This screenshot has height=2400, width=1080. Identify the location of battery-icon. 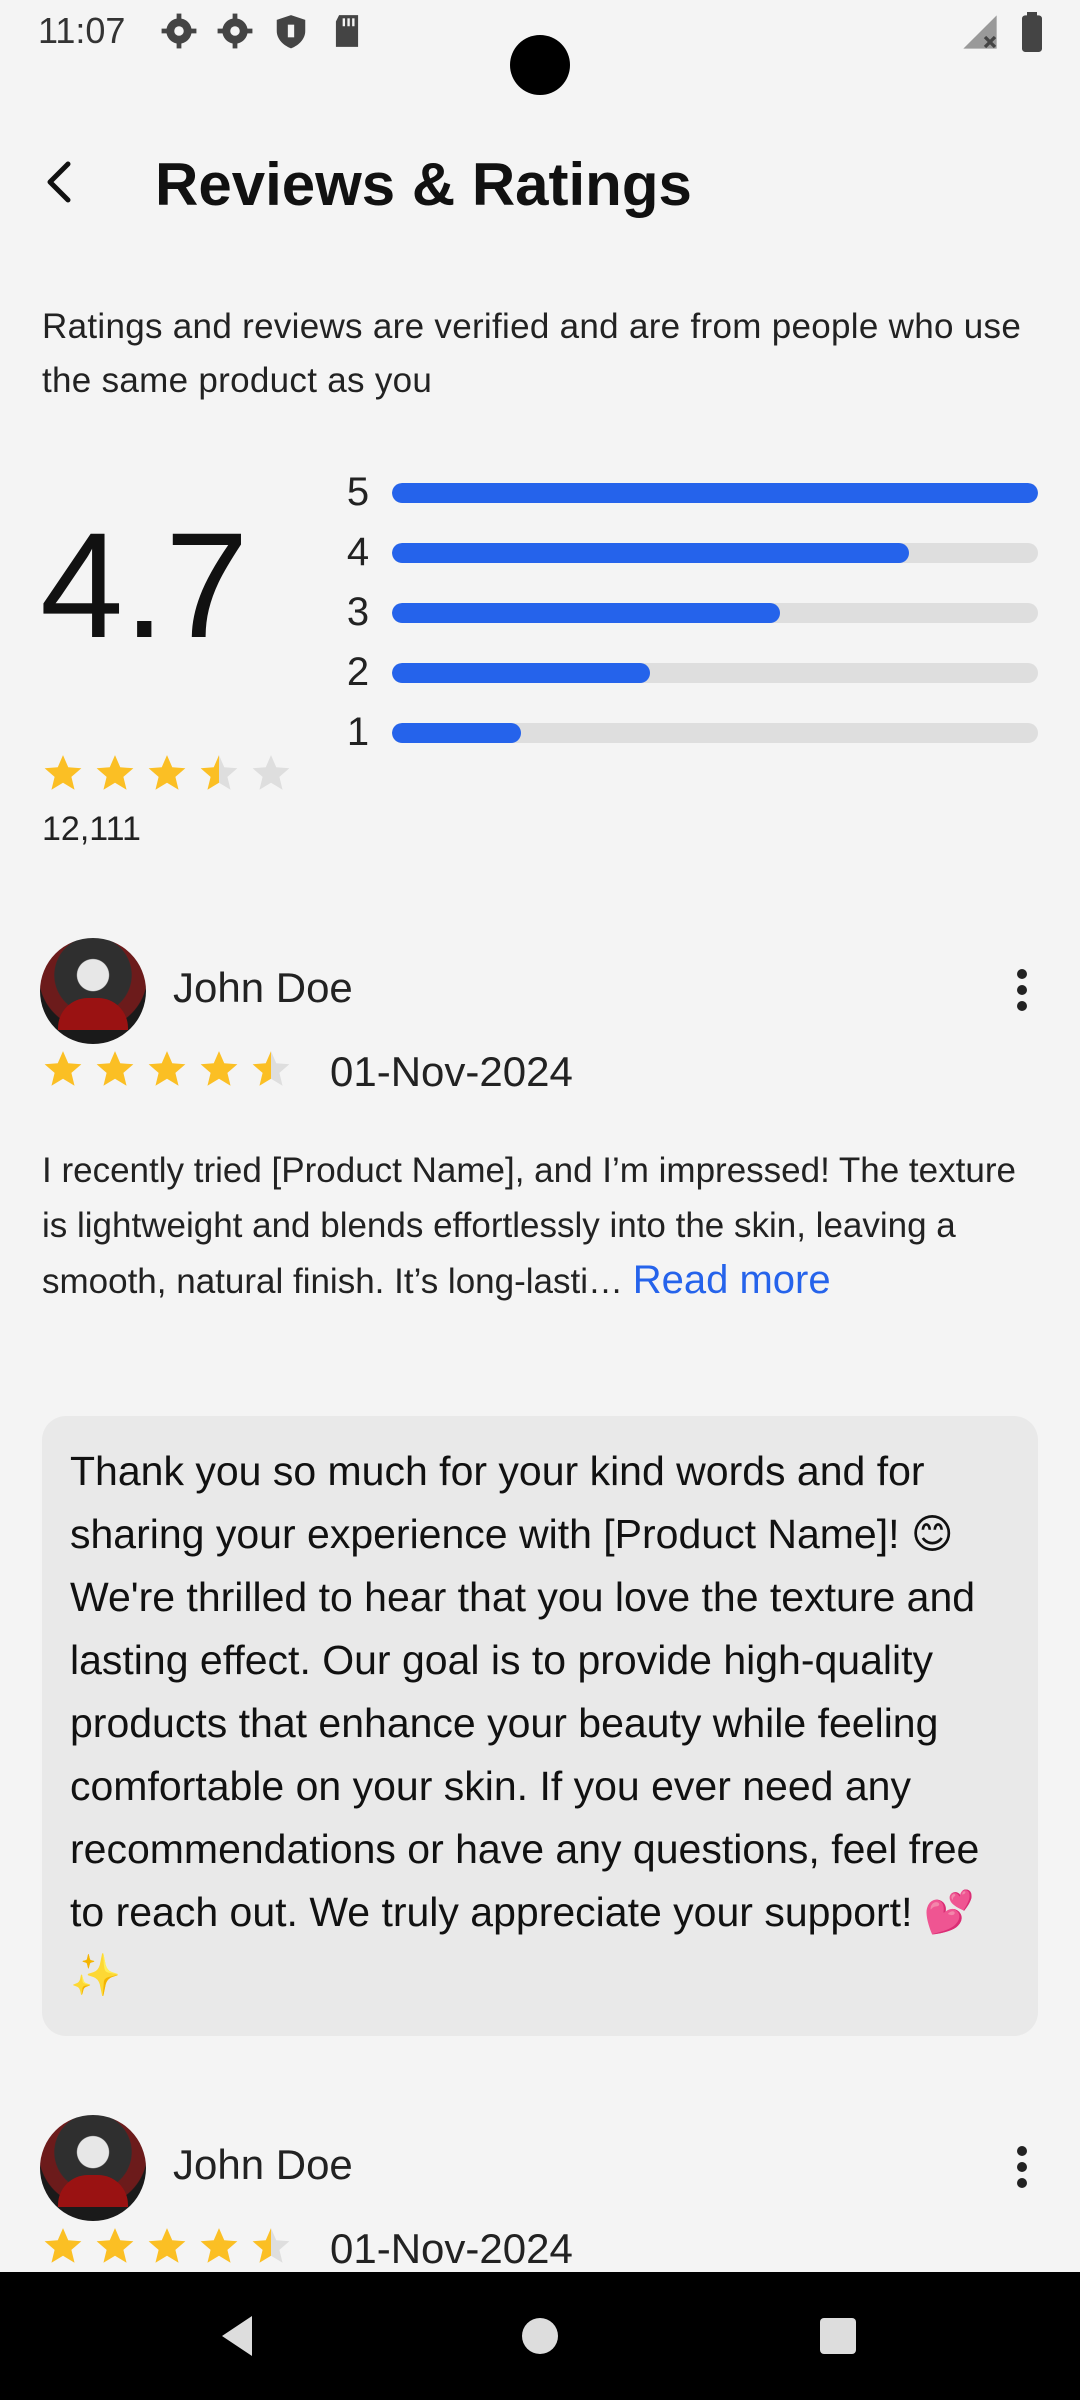
(1032, 32).